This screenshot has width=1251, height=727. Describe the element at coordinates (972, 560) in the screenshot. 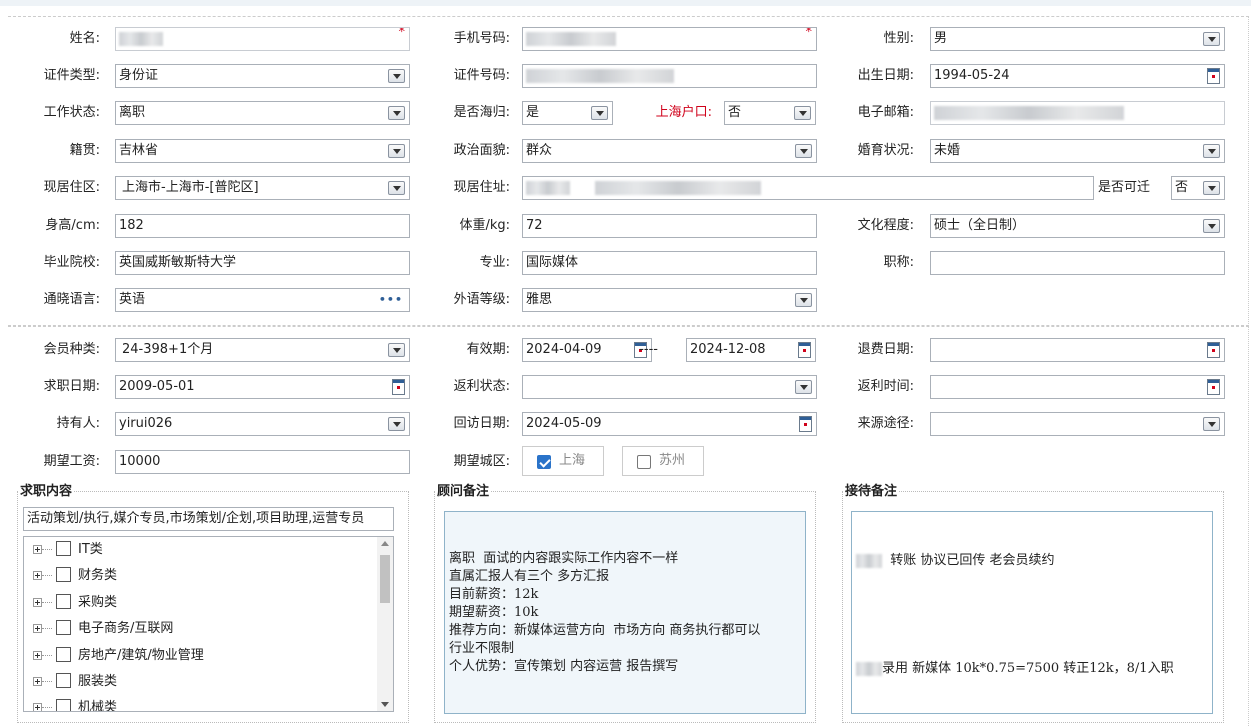

I see `reception-note-text: 转账 协议已回传 老会员续约` at that location.